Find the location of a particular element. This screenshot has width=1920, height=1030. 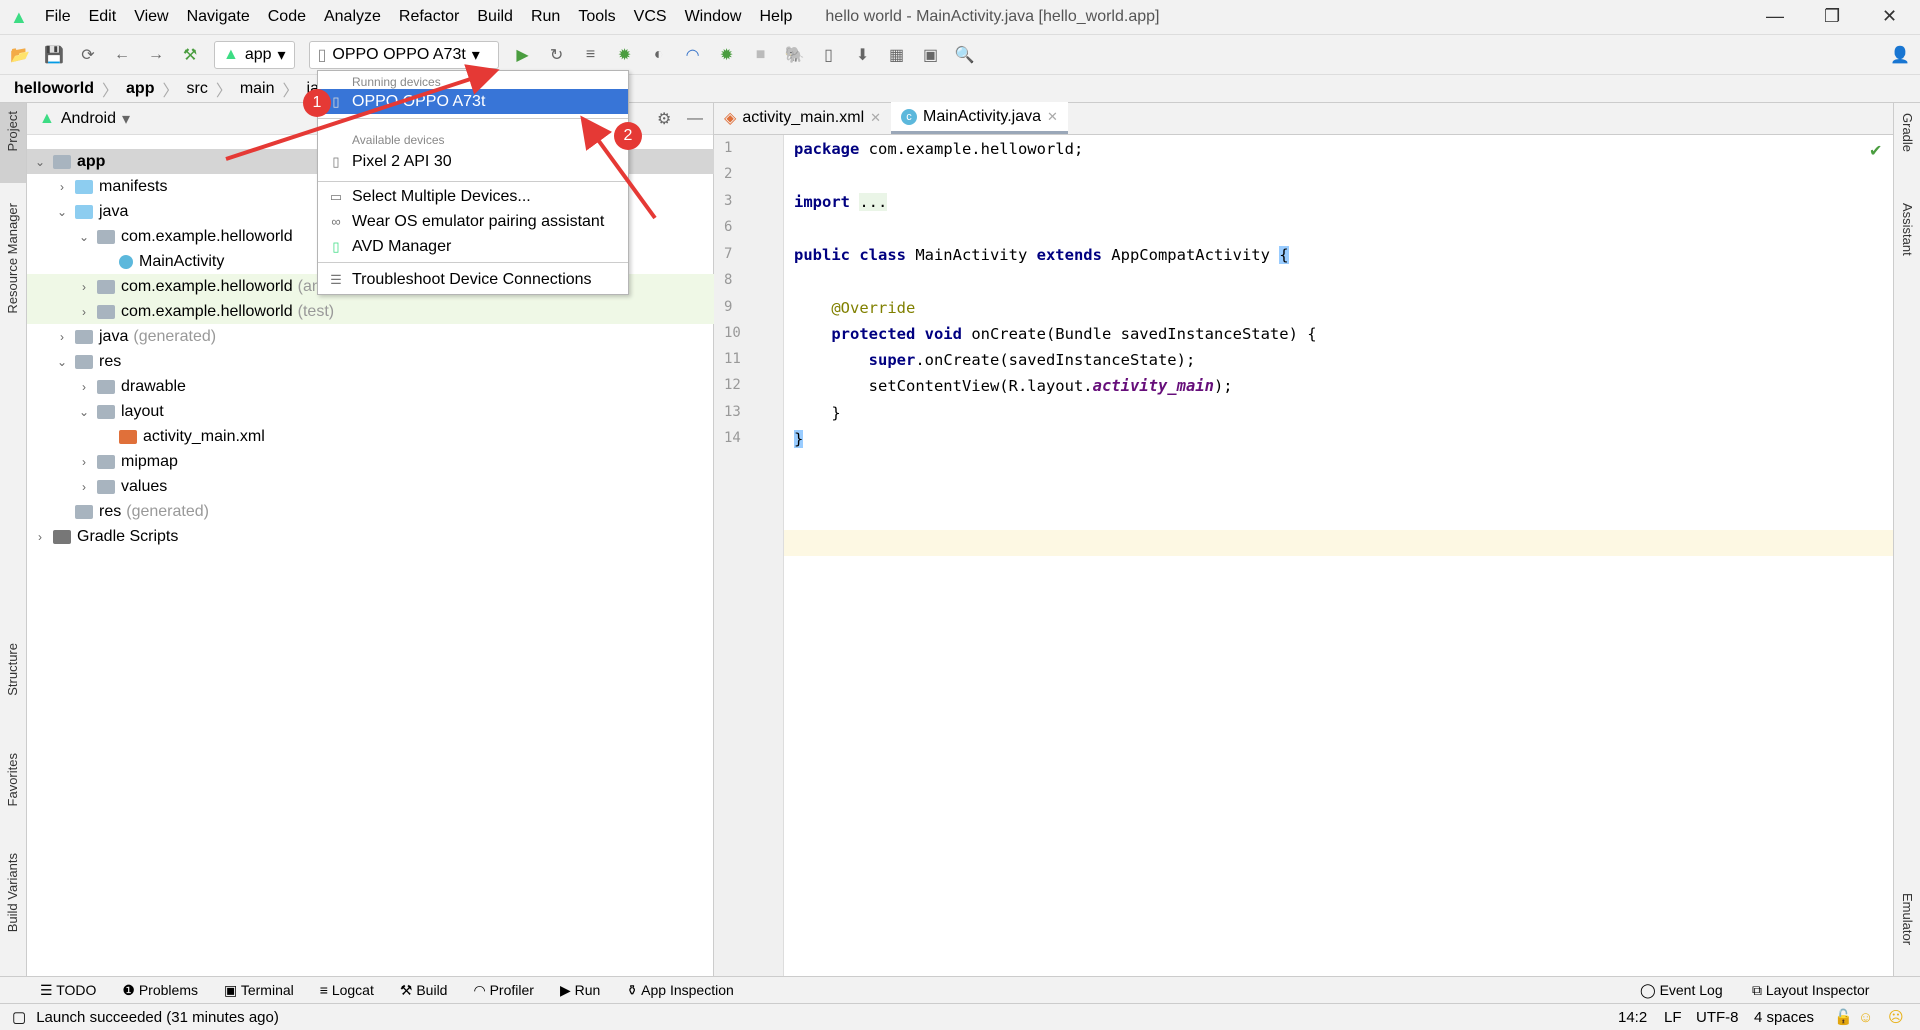

profiler-tool-tab: ◠ Profiler is located at coordinates (503, 990).